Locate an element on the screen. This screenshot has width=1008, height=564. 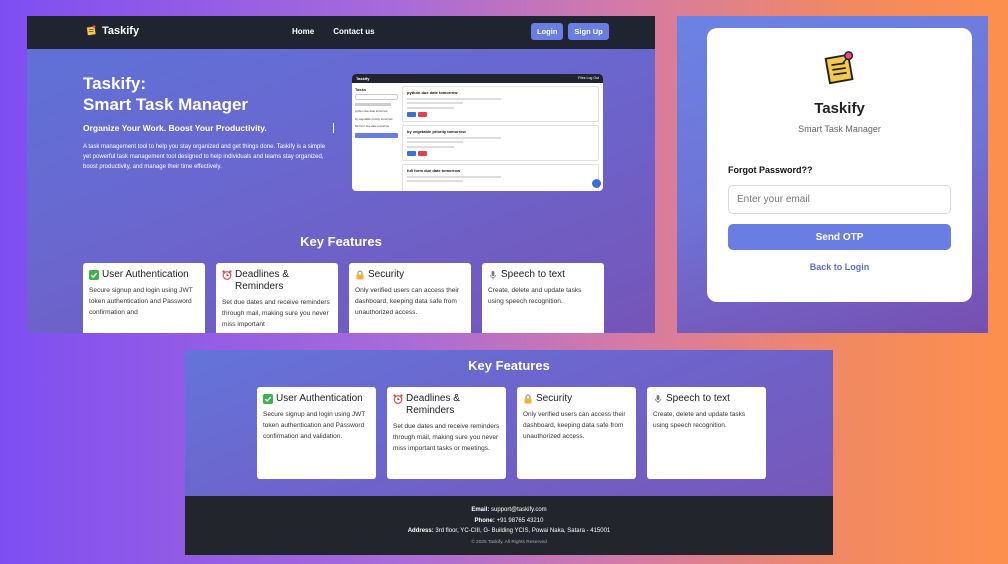
nav-home-link: Home is located at coordinates (303, 31).